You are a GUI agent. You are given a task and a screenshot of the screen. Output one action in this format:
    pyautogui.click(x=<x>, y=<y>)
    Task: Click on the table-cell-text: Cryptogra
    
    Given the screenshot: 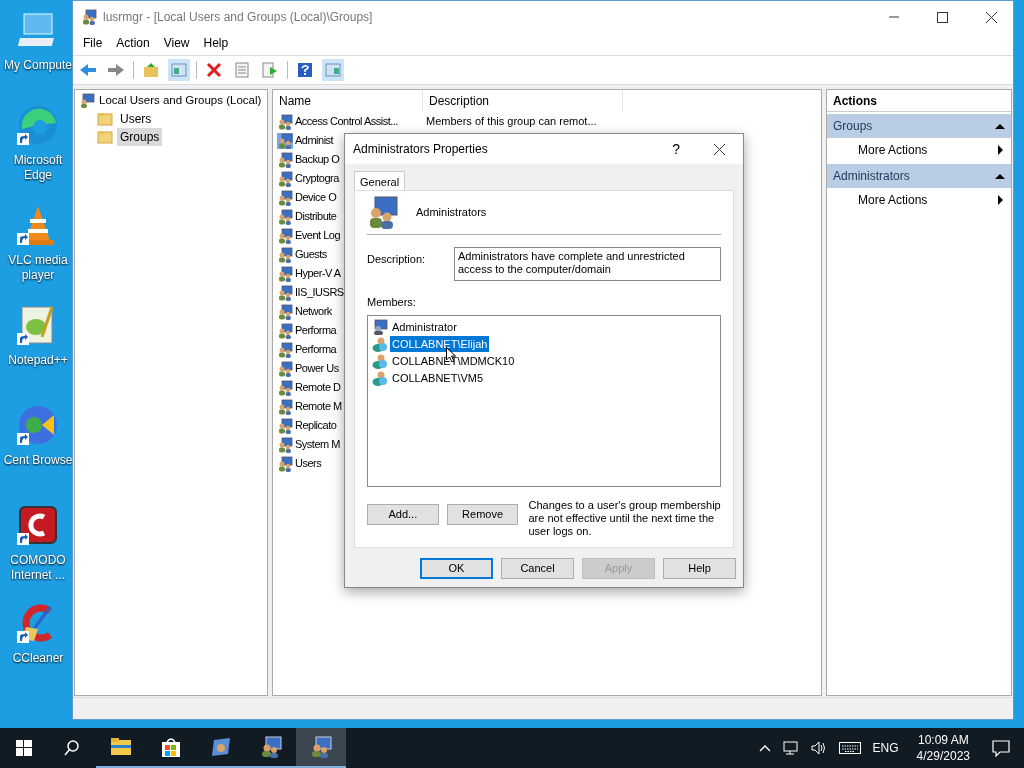 What is the action you would take?
    pyautogui.click(x=317, y=179)
    